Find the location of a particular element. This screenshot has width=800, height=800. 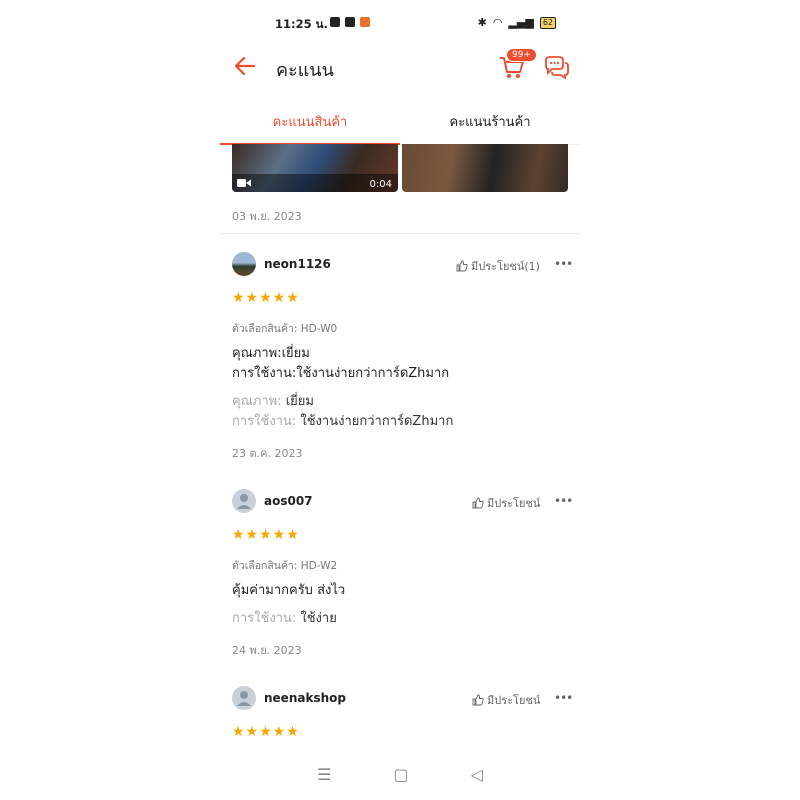

reviewer-username: neon1126 is located at coordinates (297, 264).